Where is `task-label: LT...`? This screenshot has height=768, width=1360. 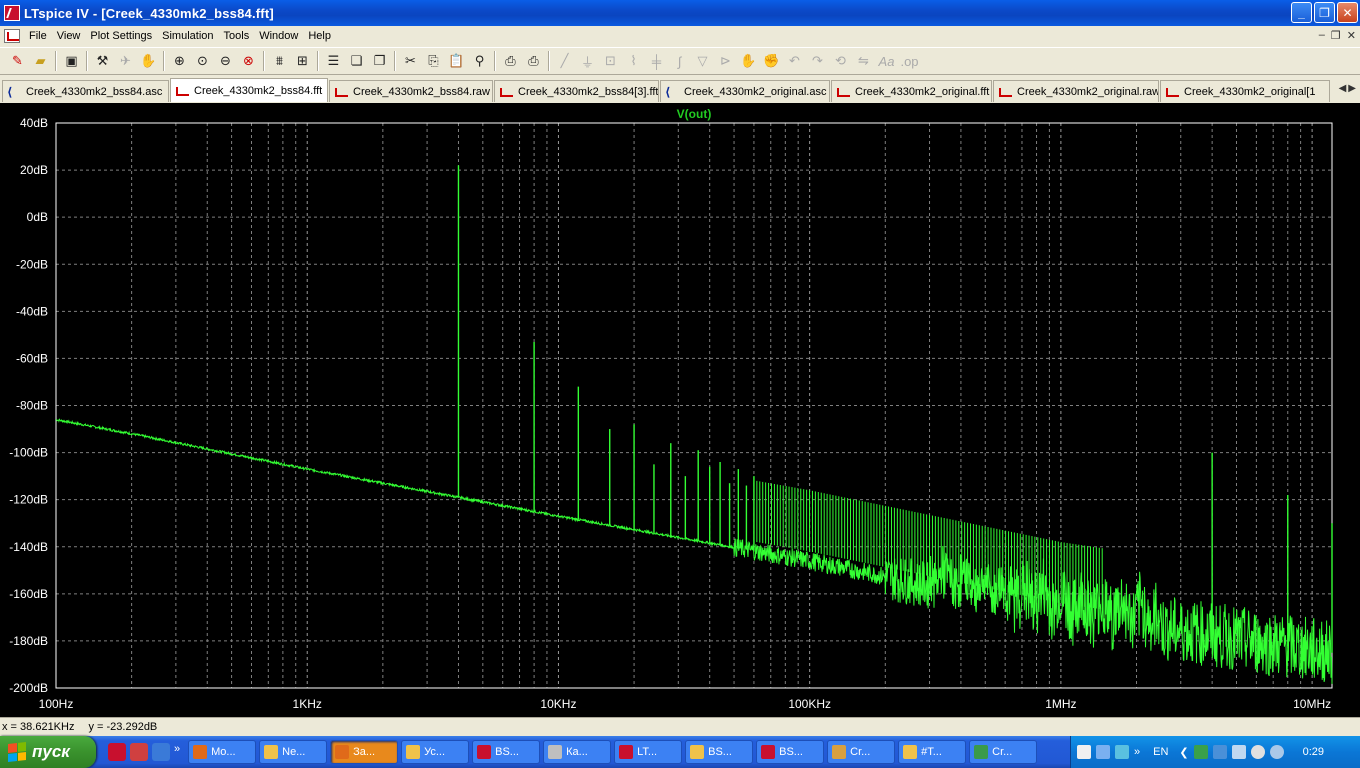 task-label: LT... is located at coordinates (647, 752).